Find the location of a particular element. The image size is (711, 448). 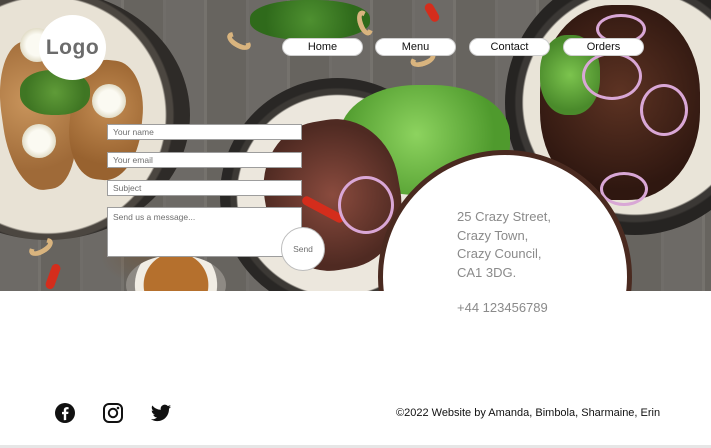

facebook-icon is located at coordinates (65, 413).